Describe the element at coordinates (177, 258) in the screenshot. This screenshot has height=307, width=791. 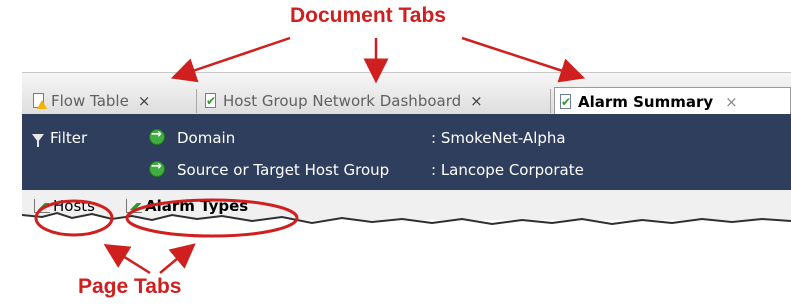
I see `arrow-to-alarm-types-tab` at that location.